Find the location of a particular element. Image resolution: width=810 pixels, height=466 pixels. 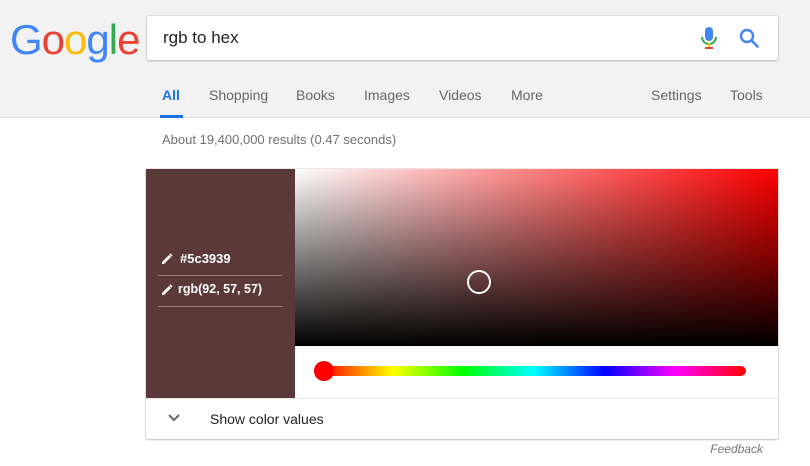

search-box is located at coordinates (462, 38).